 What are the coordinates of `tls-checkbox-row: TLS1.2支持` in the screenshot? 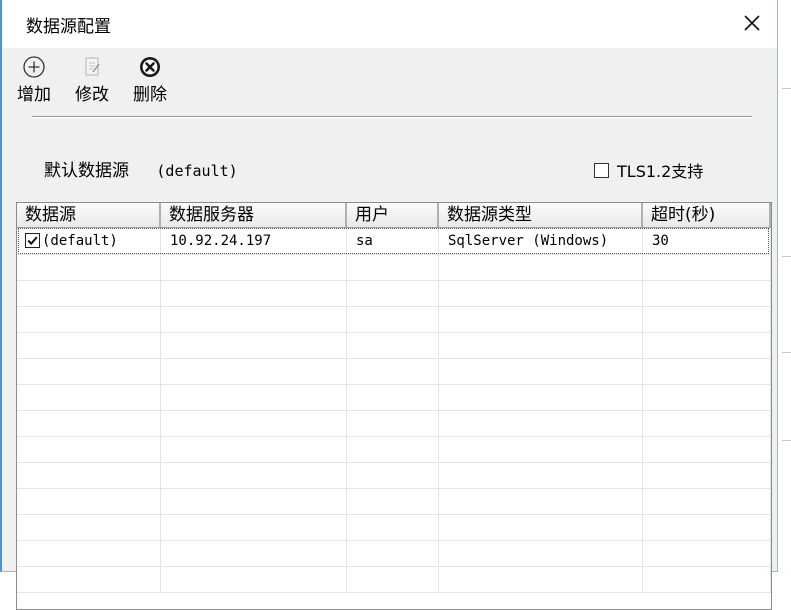 It's located at (648, 170).